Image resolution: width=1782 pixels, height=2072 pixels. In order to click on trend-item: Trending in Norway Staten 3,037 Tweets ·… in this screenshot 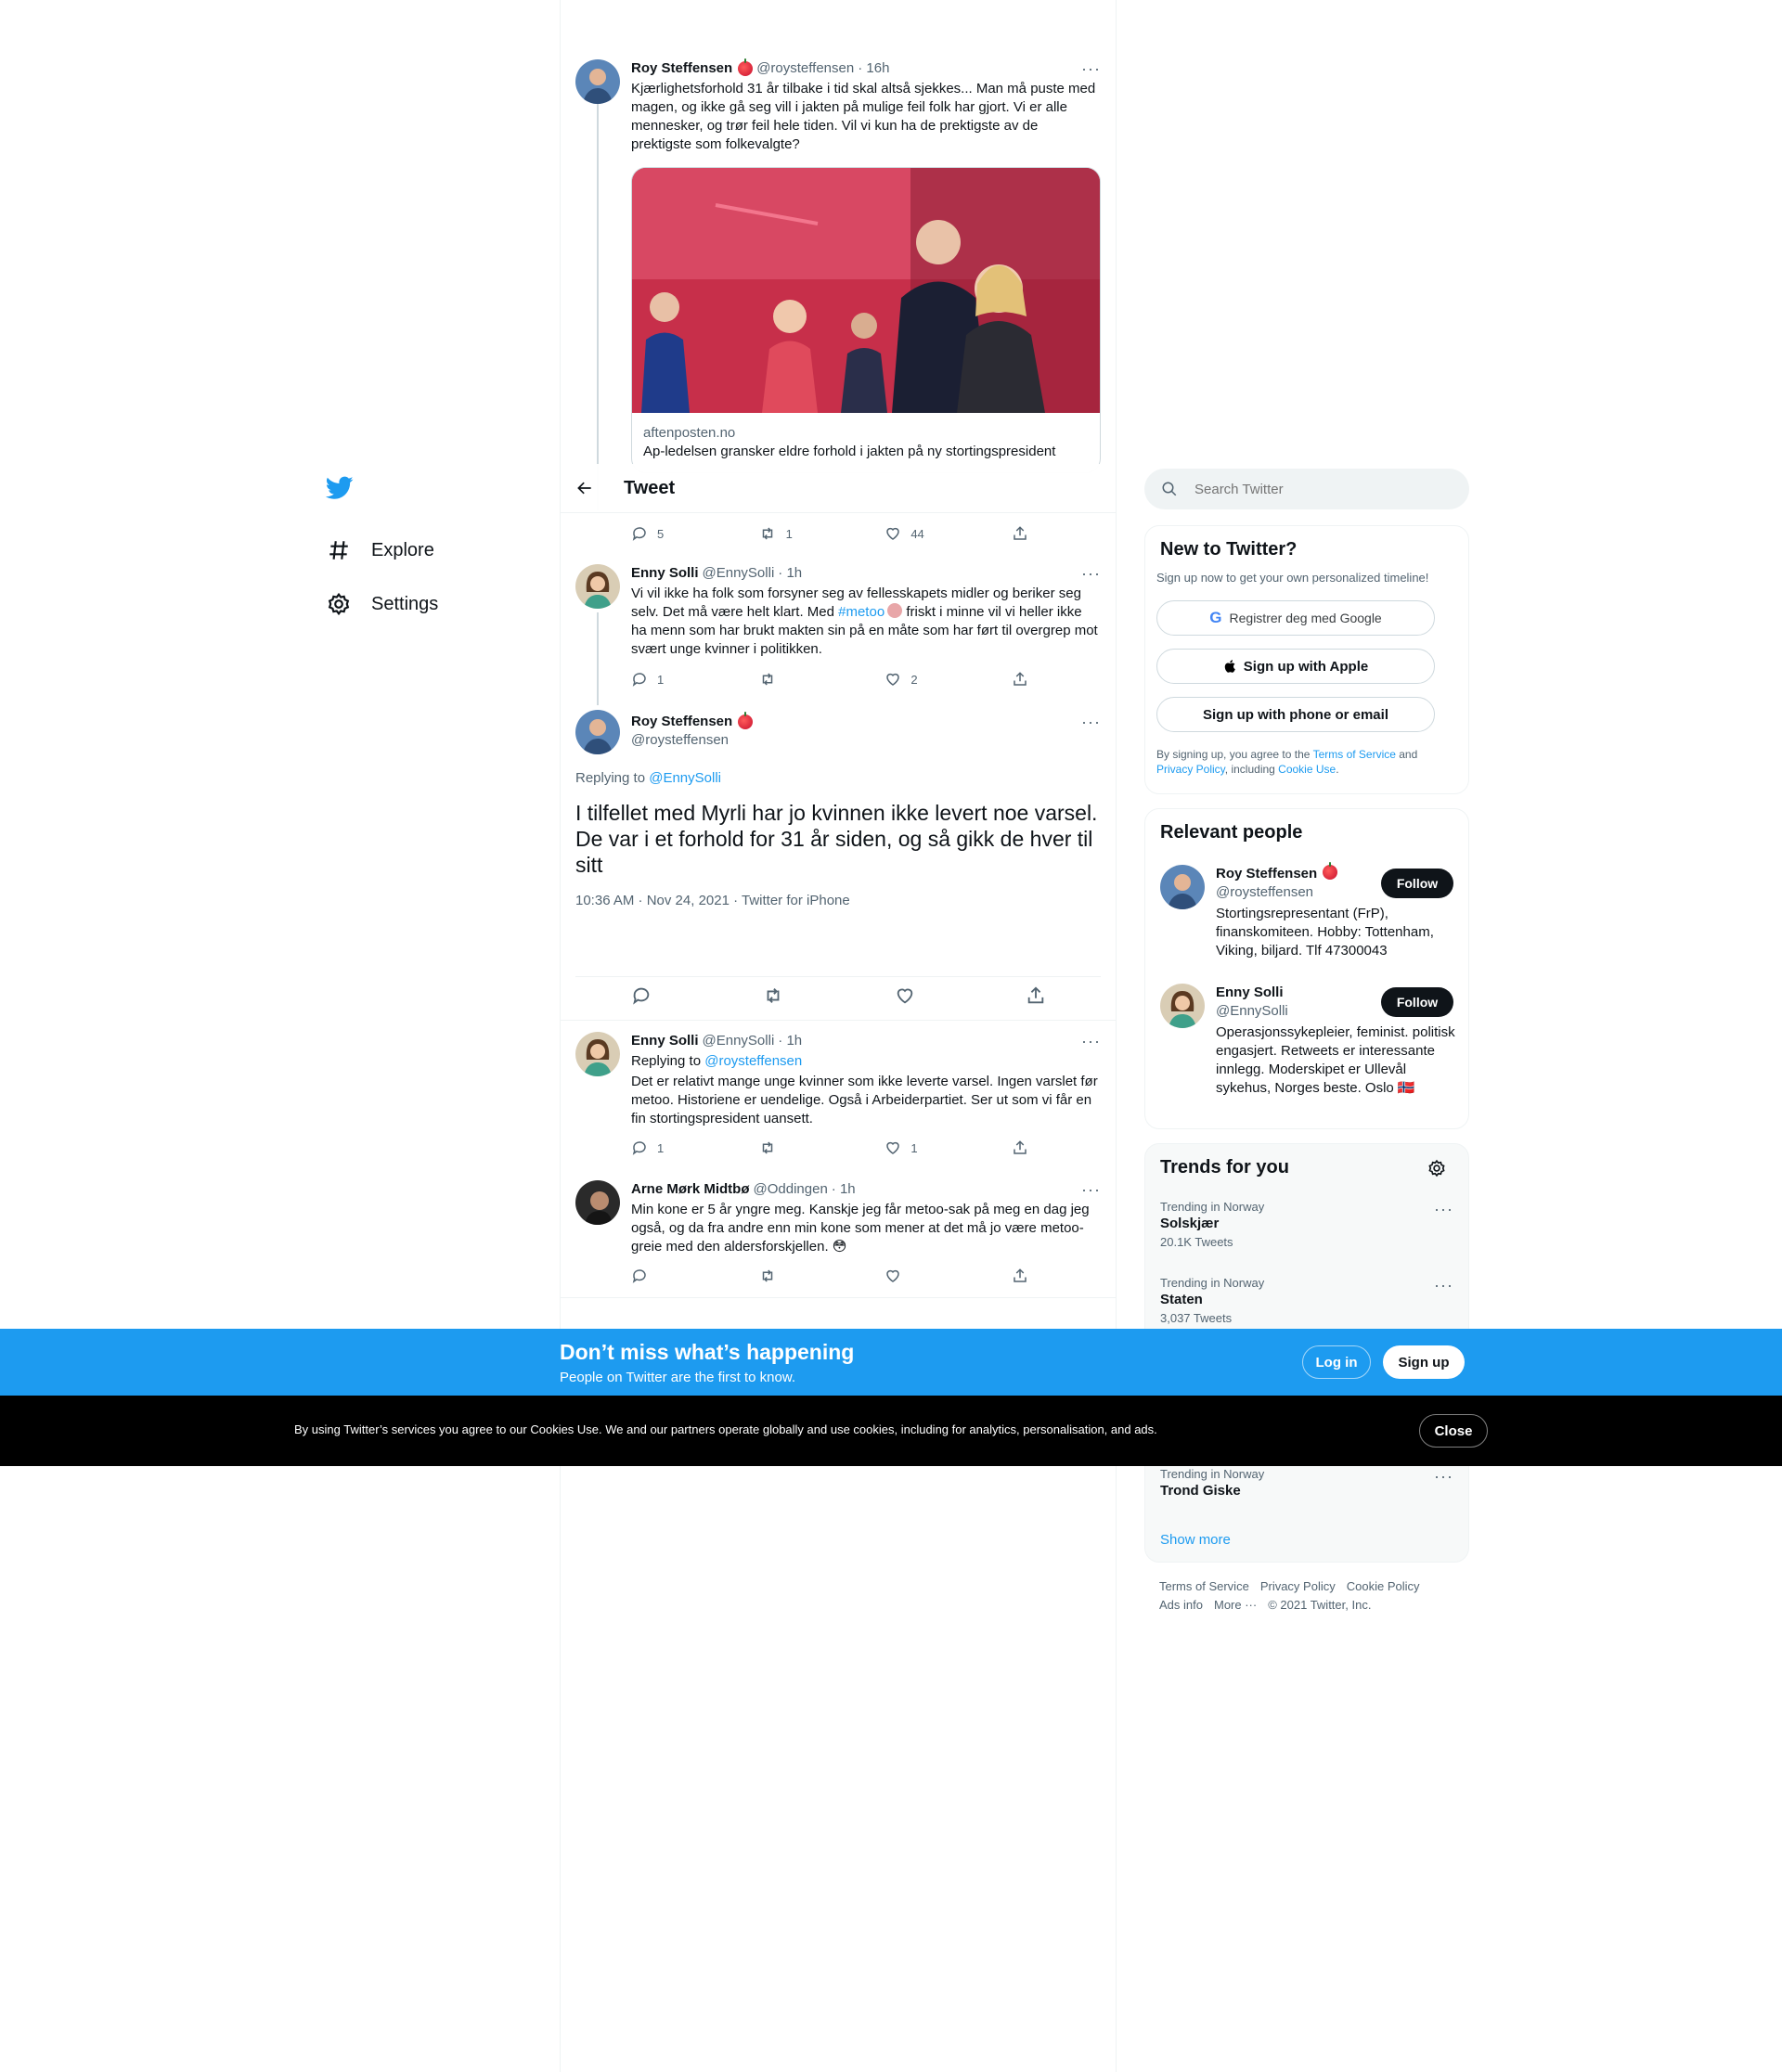, I will do `click(1306, 1300)`.